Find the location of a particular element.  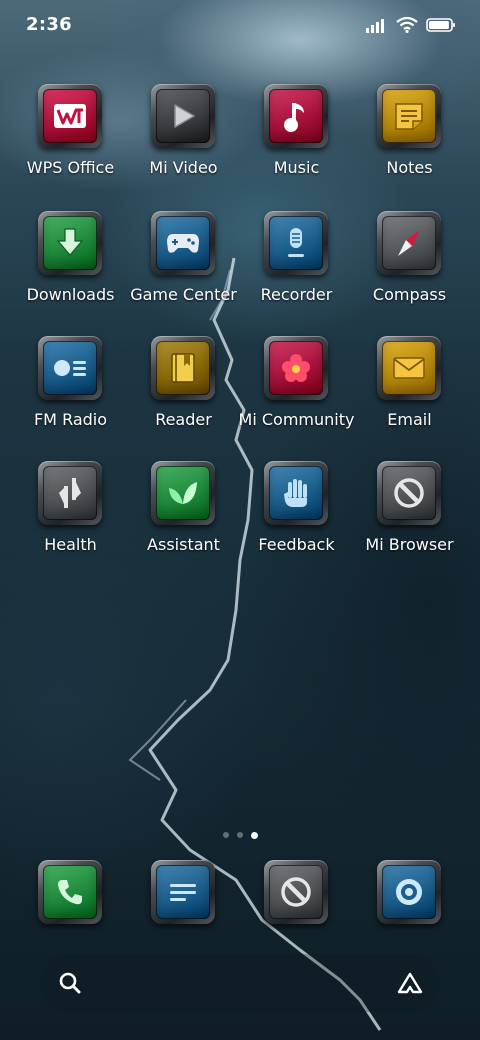

app-feedback: Feedback is located at coordinates (296, 517).